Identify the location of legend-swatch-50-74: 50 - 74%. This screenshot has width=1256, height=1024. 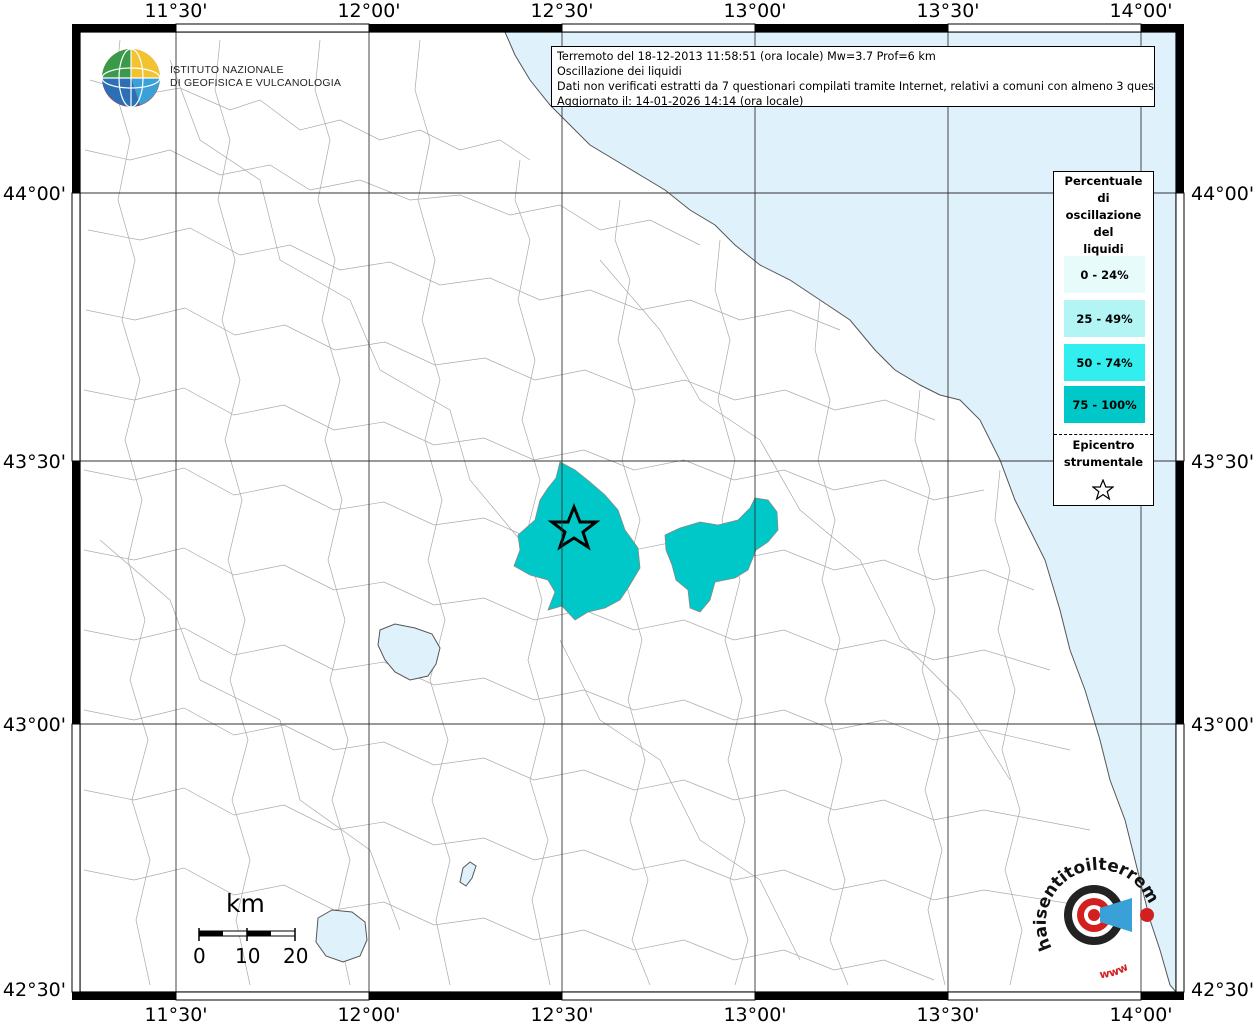
(1104, 362).